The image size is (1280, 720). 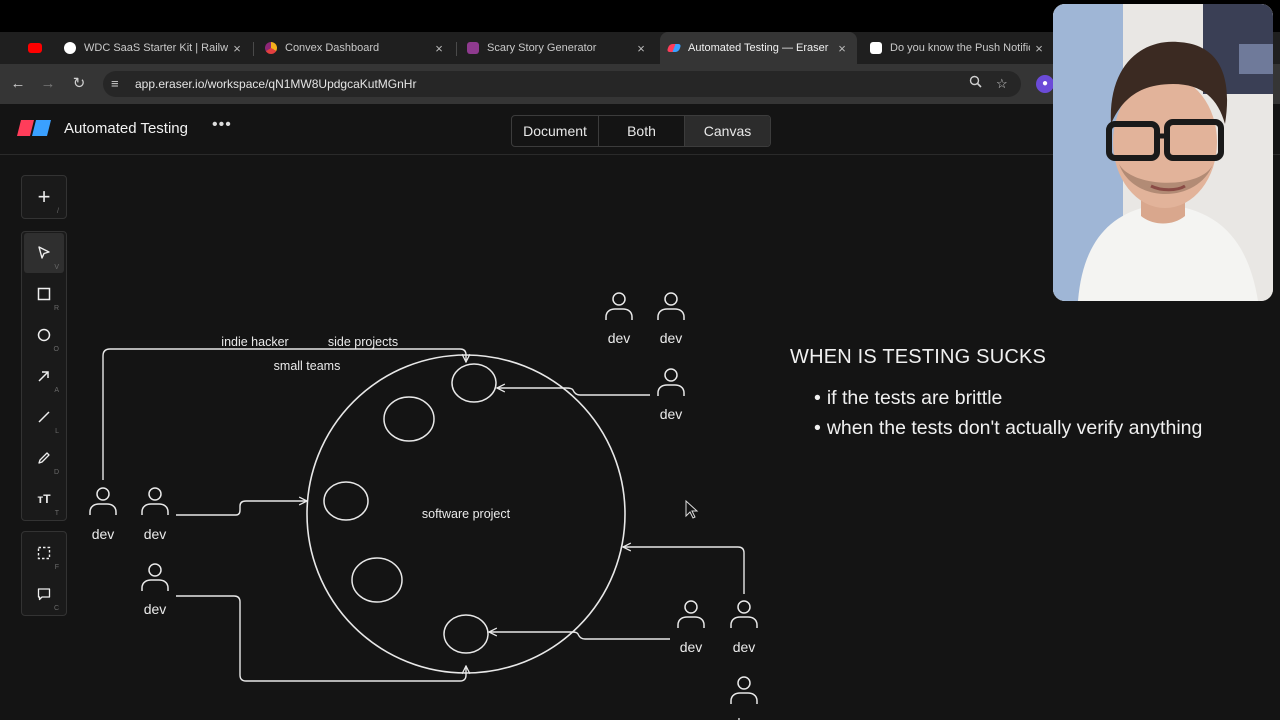 I want to click on extension-icon: ●, so click(x=1045, y=84).